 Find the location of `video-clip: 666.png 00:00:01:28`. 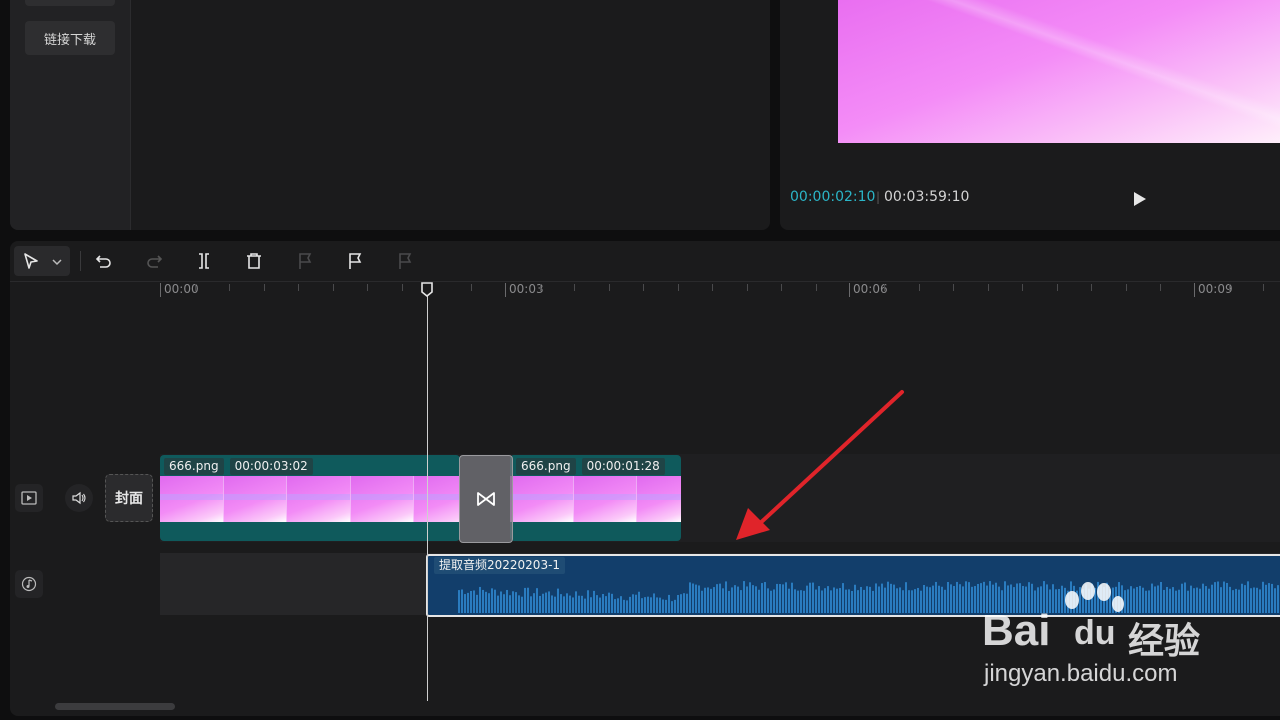

video-clip: 666.png 00:00:01:28 is located at coordinates (595, 498).